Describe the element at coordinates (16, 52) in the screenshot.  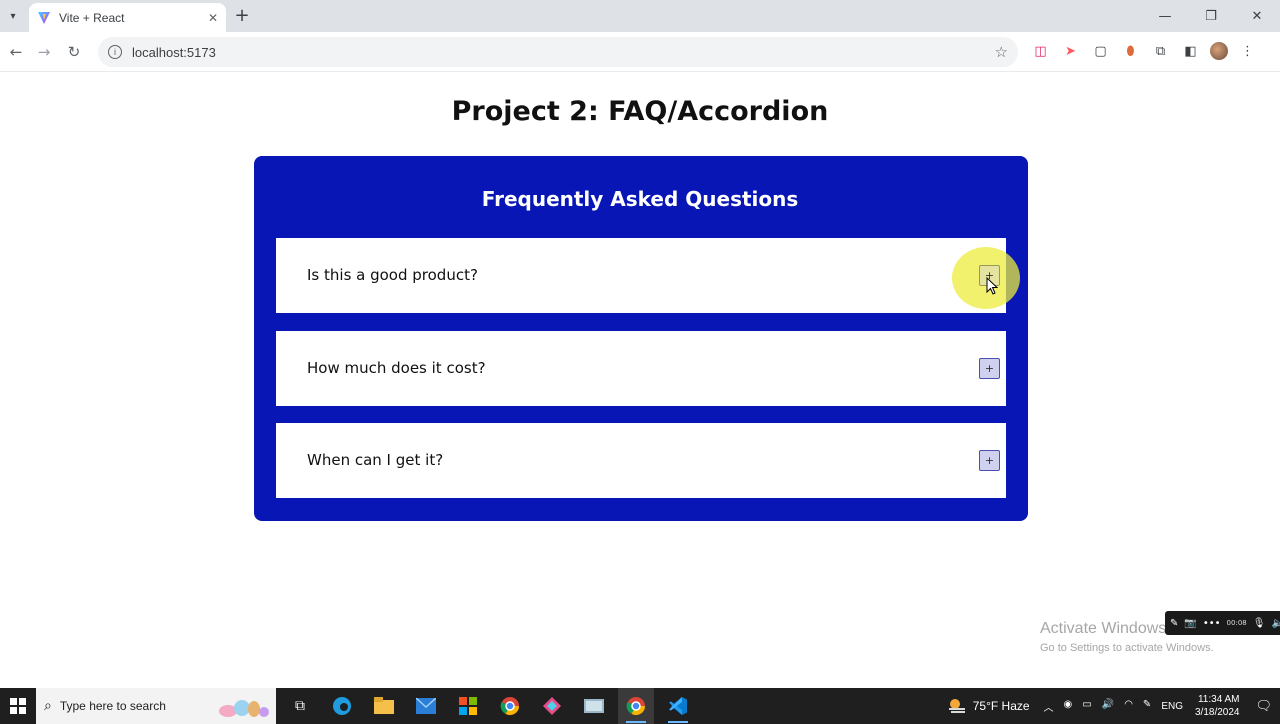
I see `back-arrow-icon: ←` at that location.